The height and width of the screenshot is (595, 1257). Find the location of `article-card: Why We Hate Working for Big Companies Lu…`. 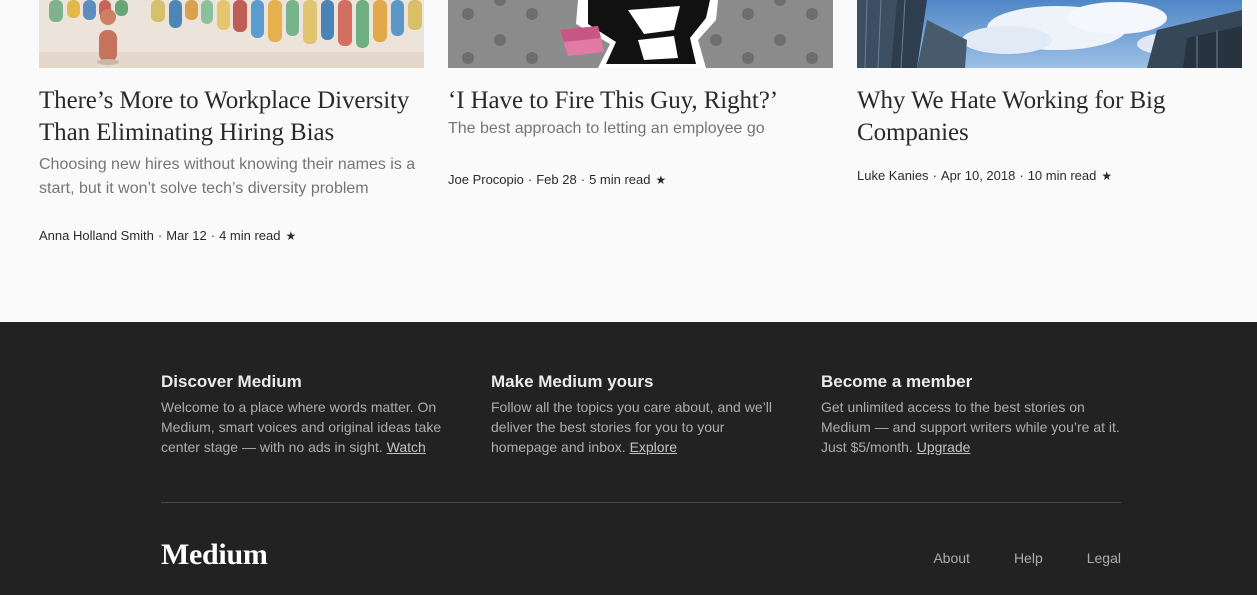

article-card: Why We Hate Working for Big Companies Lu… is located at coordinates (1049, 91).